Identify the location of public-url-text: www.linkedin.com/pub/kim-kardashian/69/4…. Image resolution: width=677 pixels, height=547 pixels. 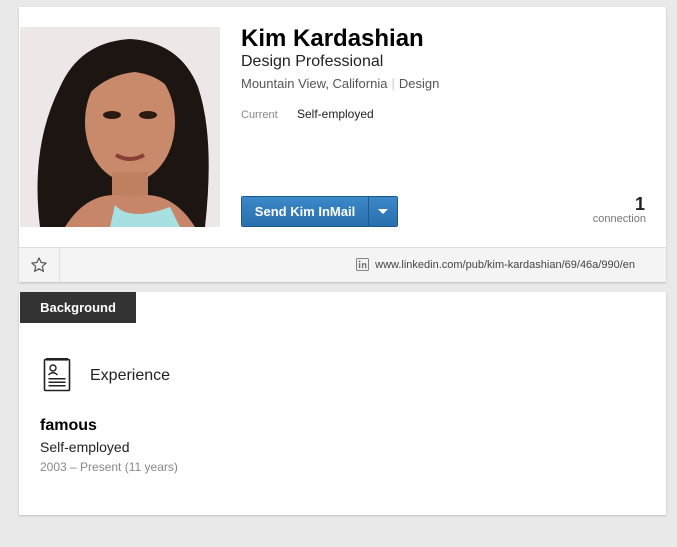
(505, 265).